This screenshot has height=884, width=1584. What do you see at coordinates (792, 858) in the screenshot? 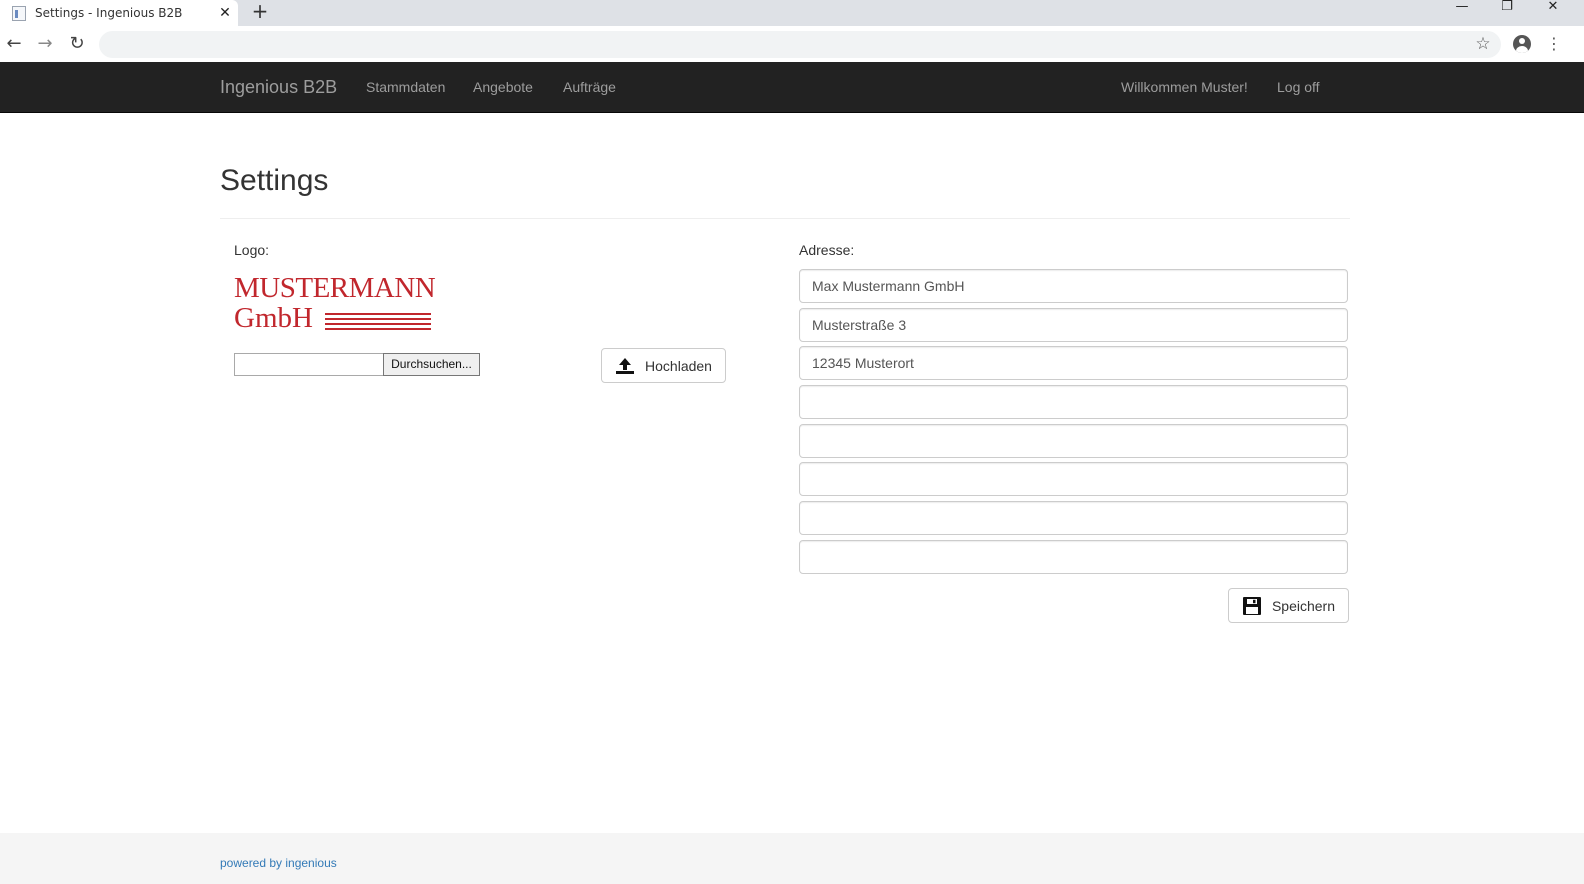
I see `page-footer: powered by ingenious` at bounding box center [792, 858].